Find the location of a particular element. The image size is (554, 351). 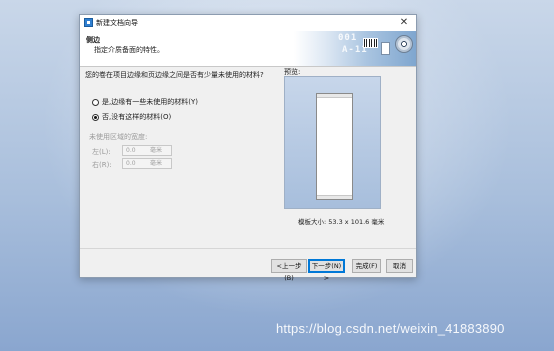

banner-text: 001 is located at coordinates (348, 38).